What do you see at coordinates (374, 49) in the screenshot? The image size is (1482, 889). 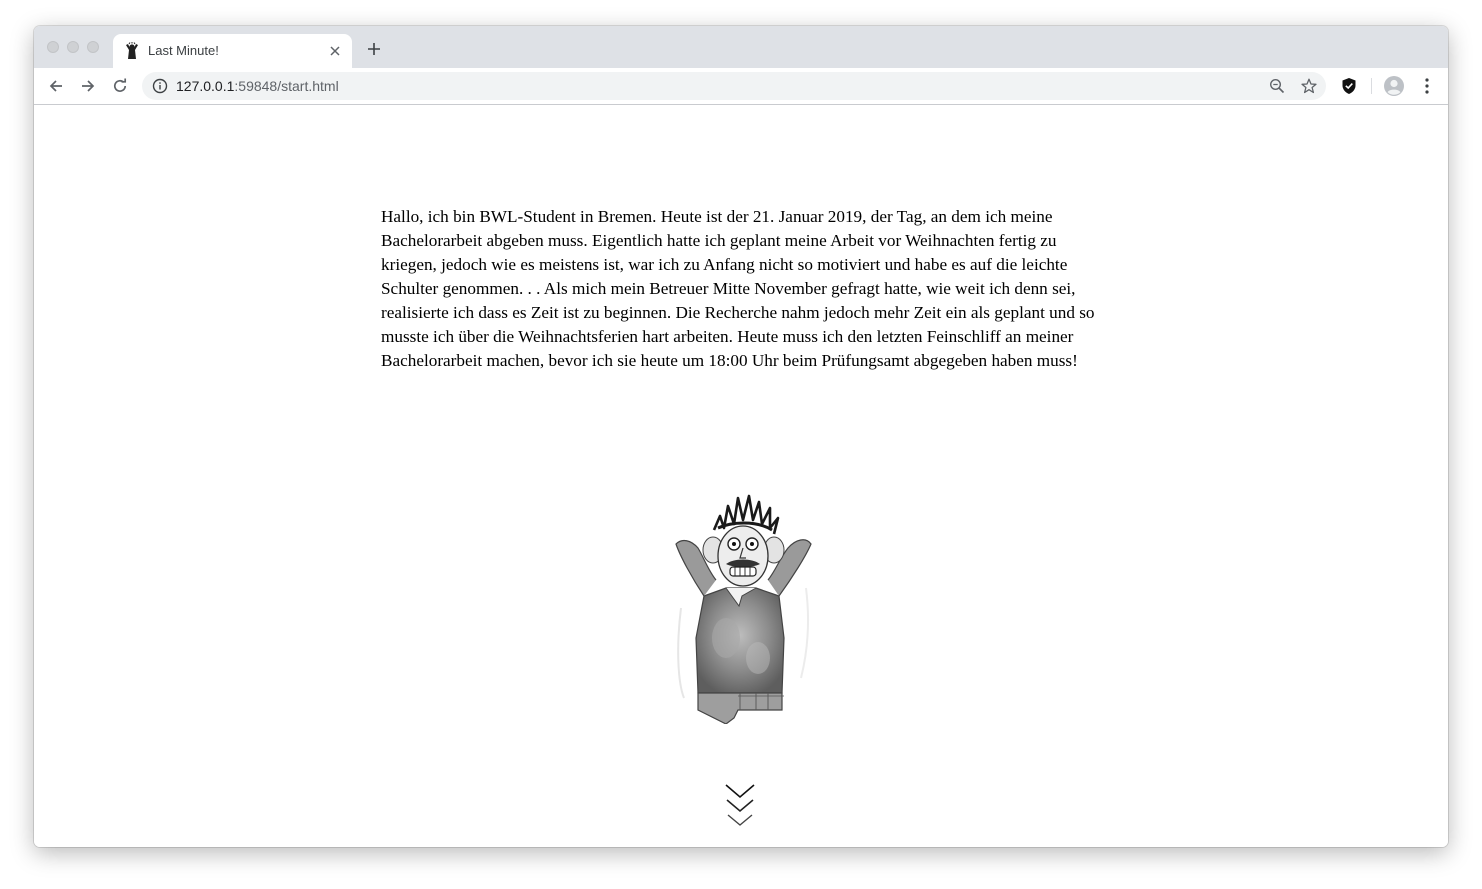 I see `plus-icon` at bounding box center [374, 49].